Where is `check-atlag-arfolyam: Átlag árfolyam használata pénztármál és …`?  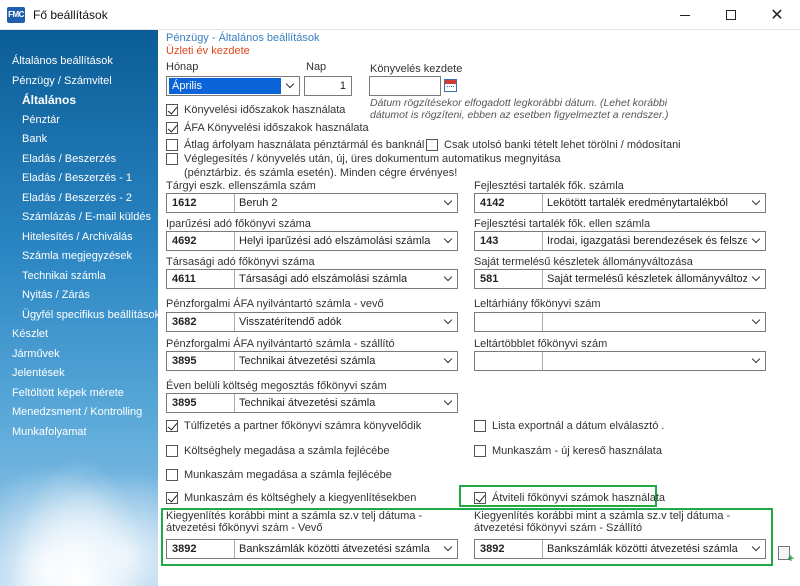
check-atlag-arfolyam: Átlag árfolyam használata pénztármál és … is located at coordinates (295, 145).